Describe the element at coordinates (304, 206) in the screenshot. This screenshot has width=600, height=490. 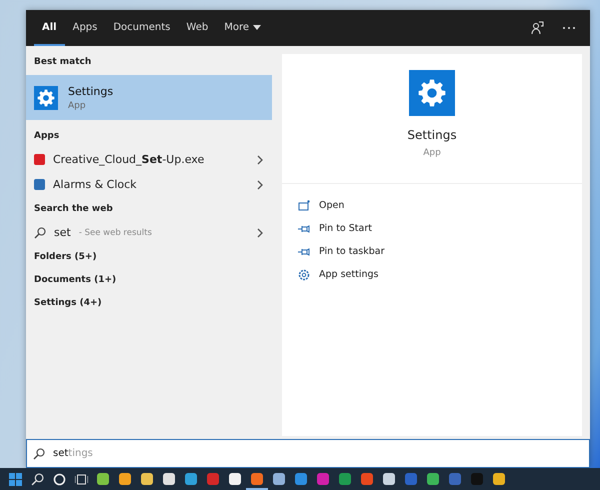
I see `open-window-icon` at that location.